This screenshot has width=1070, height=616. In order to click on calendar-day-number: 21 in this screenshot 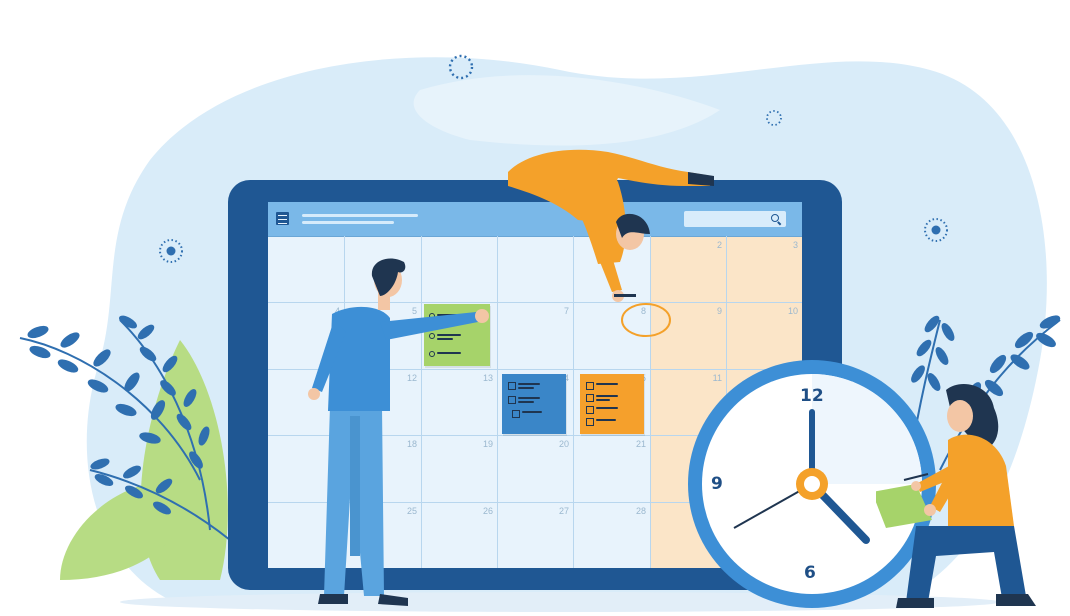, I will do `click(640, 444)`.